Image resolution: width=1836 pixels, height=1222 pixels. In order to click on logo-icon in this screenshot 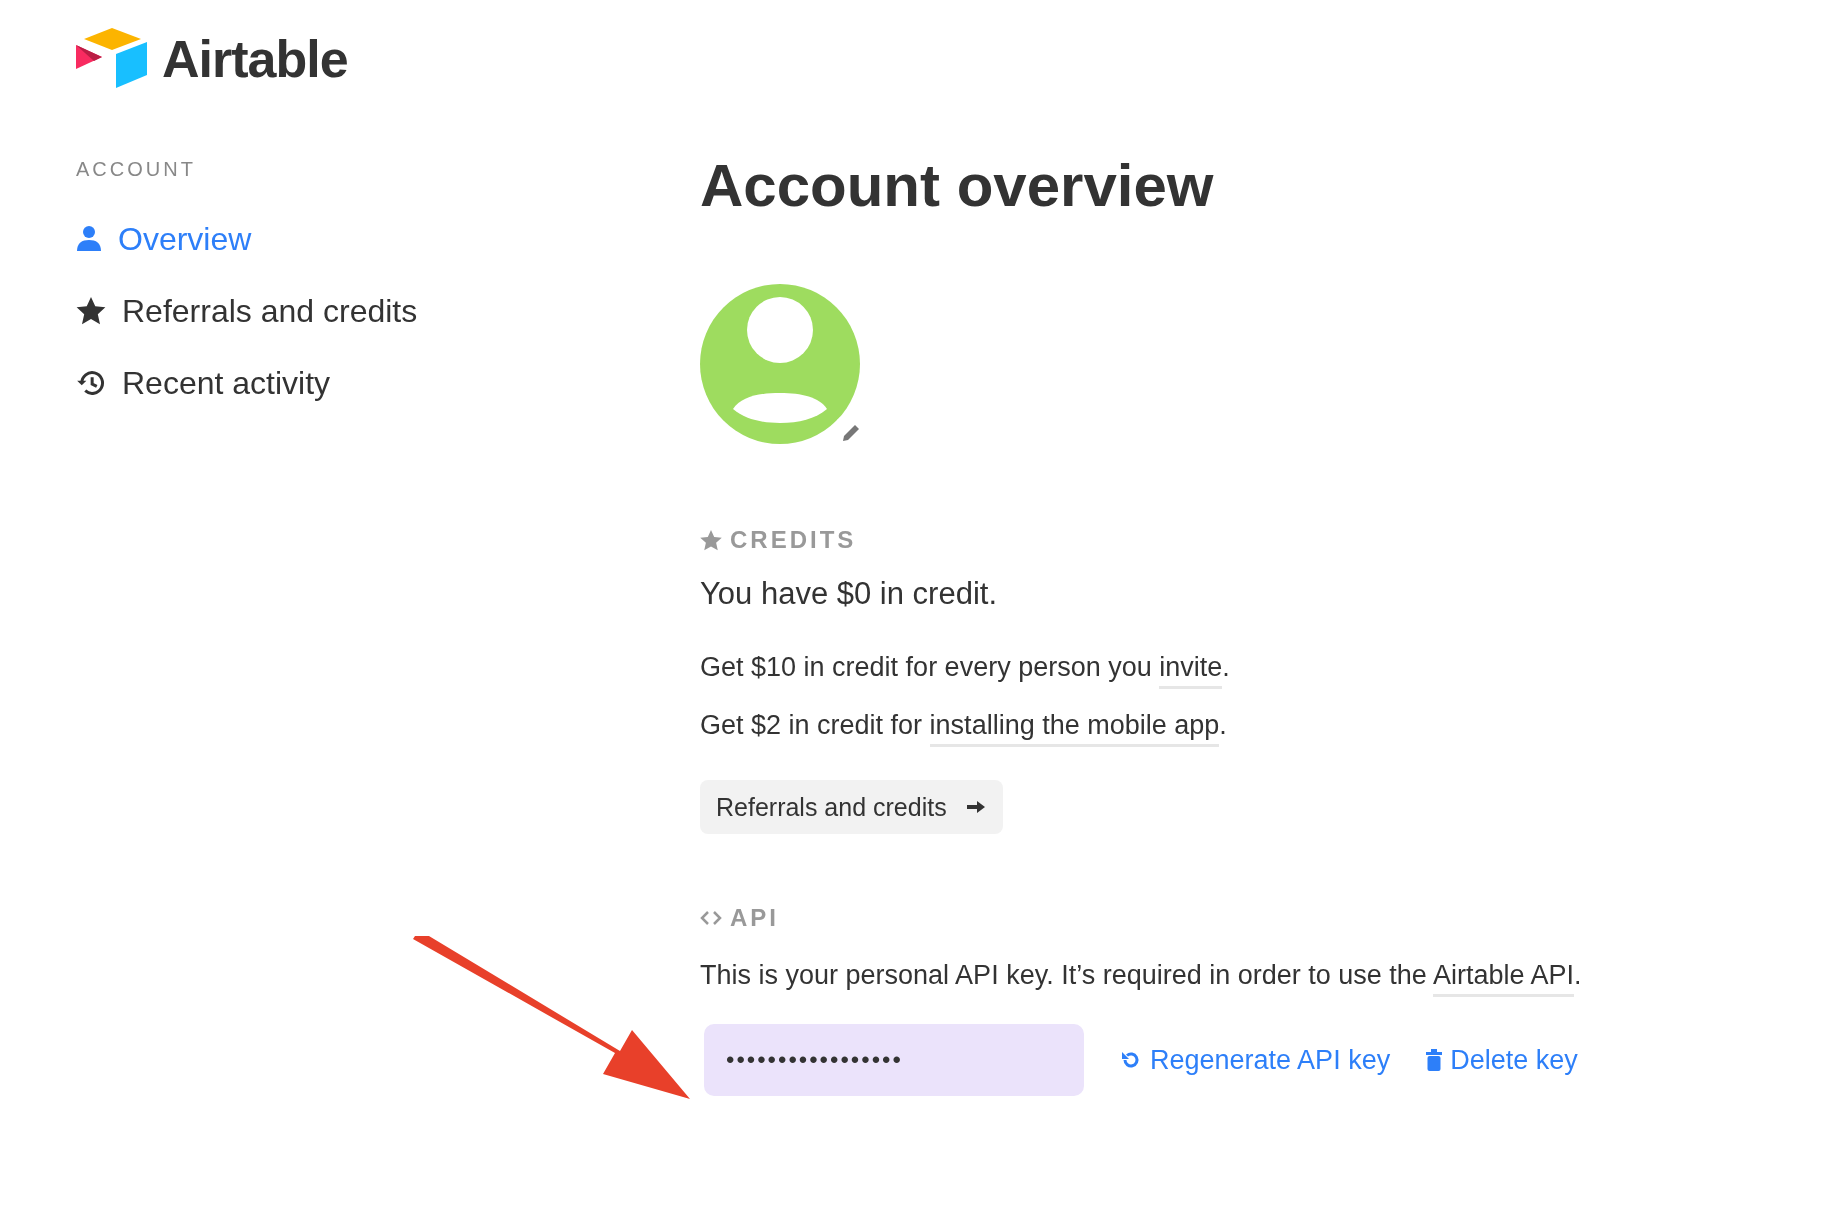, I will do `click(112, 59)`.